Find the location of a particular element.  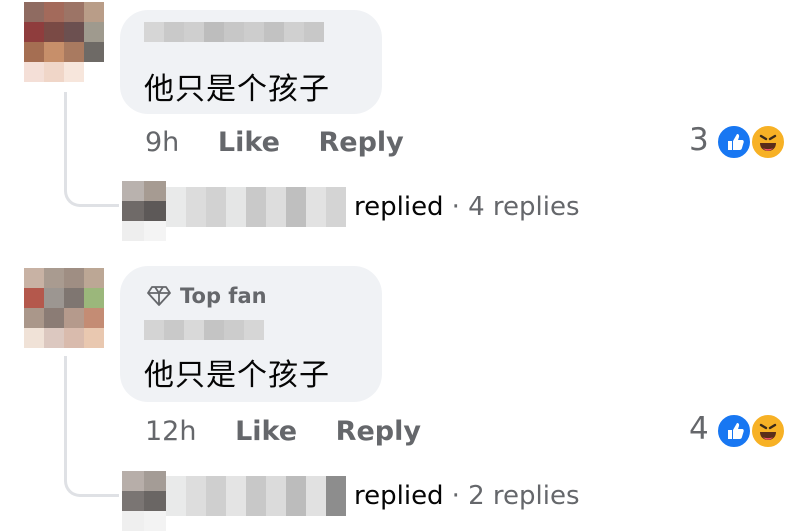

comment-actions: 12h Like Reply is located at coordinates (283, 431).